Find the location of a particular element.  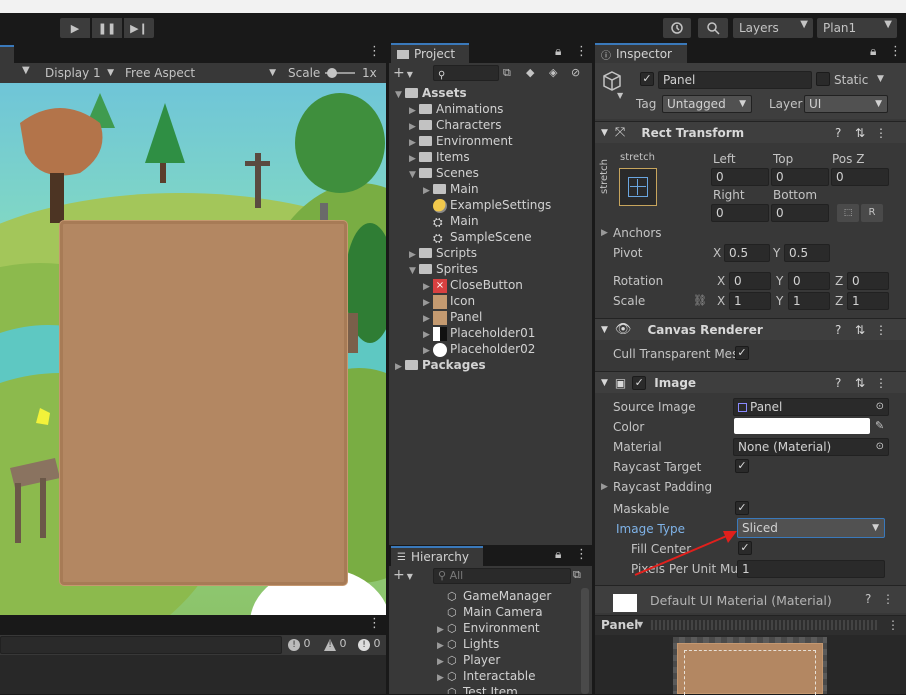

hierarchy-item: ▶ ⬡ Player is located at coordinates (468, 660).